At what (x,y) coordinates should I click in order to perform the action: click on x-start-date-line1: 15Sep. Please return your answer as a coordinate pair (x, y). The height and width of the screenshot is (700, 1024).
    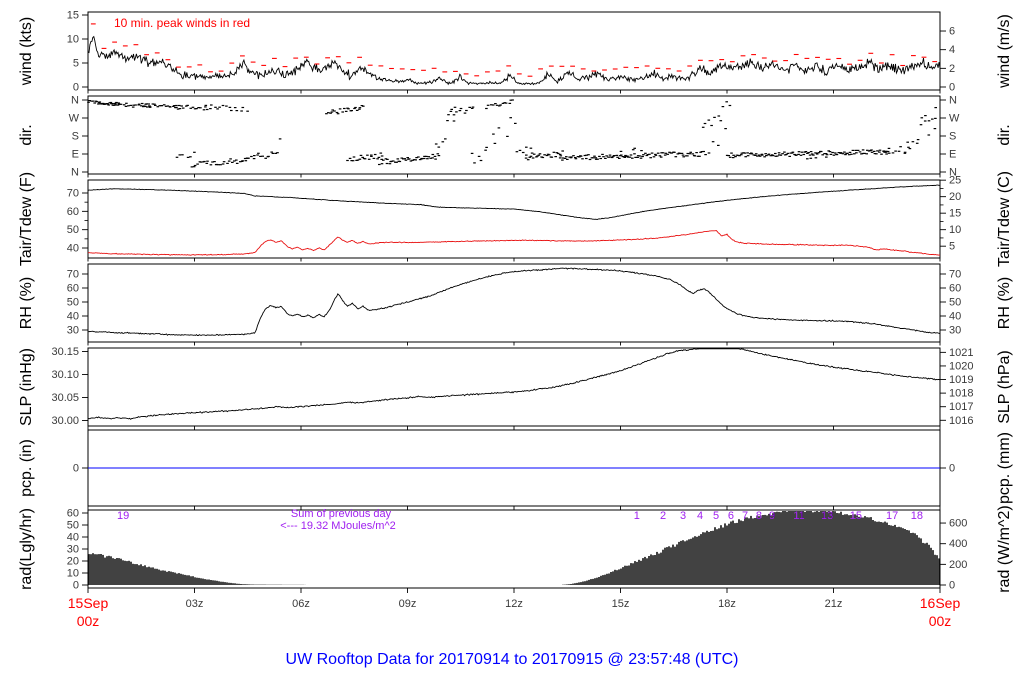
    Looking at the image, I should click on (88, 603).